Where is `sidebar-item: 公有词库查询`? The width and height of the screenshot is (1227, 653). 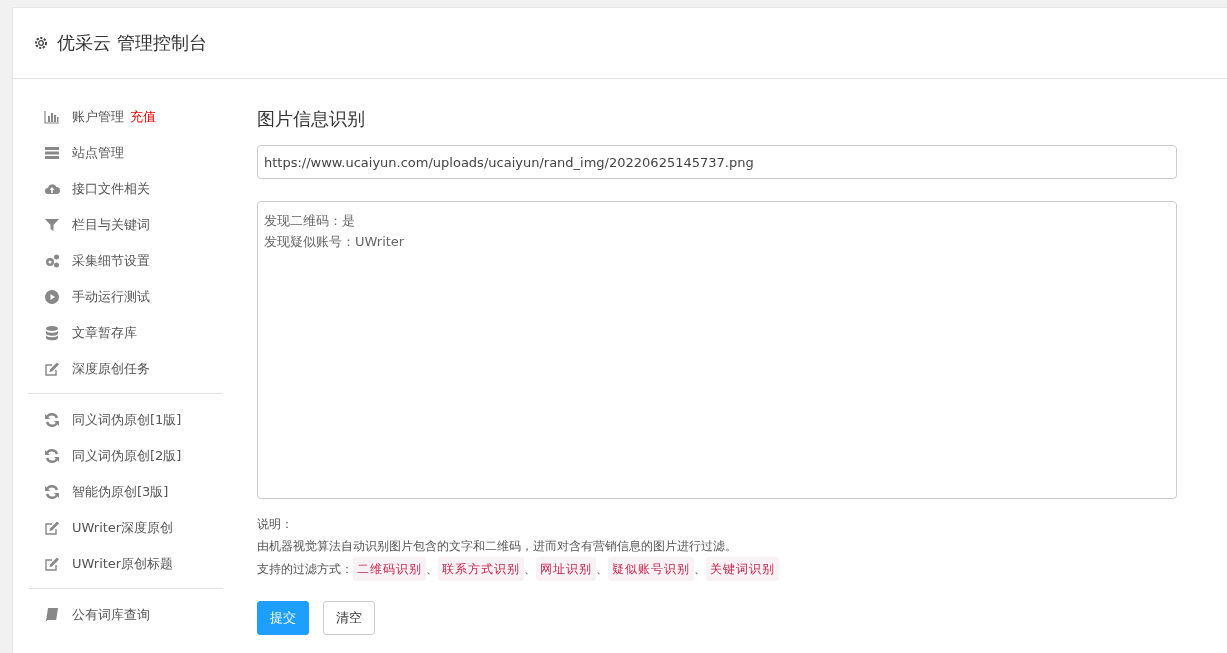 sidebar-item: 公有词库查询 is located at coordinates (111, 615).